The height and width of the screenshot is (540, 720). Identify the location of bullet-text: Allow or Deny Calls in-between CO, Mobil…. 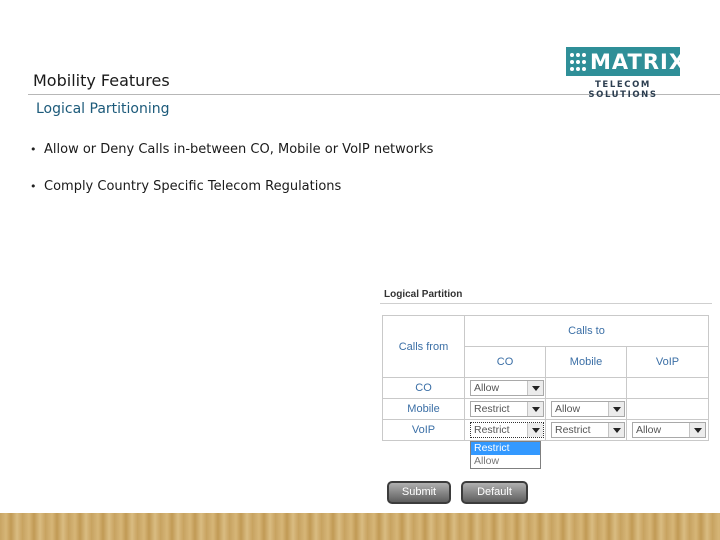
(239, 149).